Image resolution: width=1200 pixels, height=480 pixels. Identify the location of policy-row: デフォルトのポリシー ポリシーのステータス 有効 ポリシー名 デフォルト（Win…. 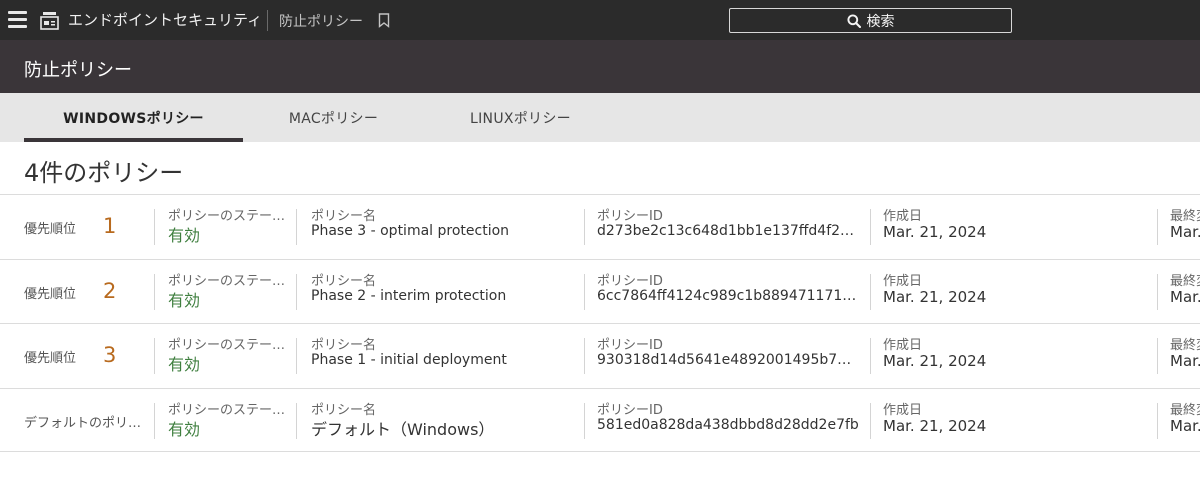
(600, 419).